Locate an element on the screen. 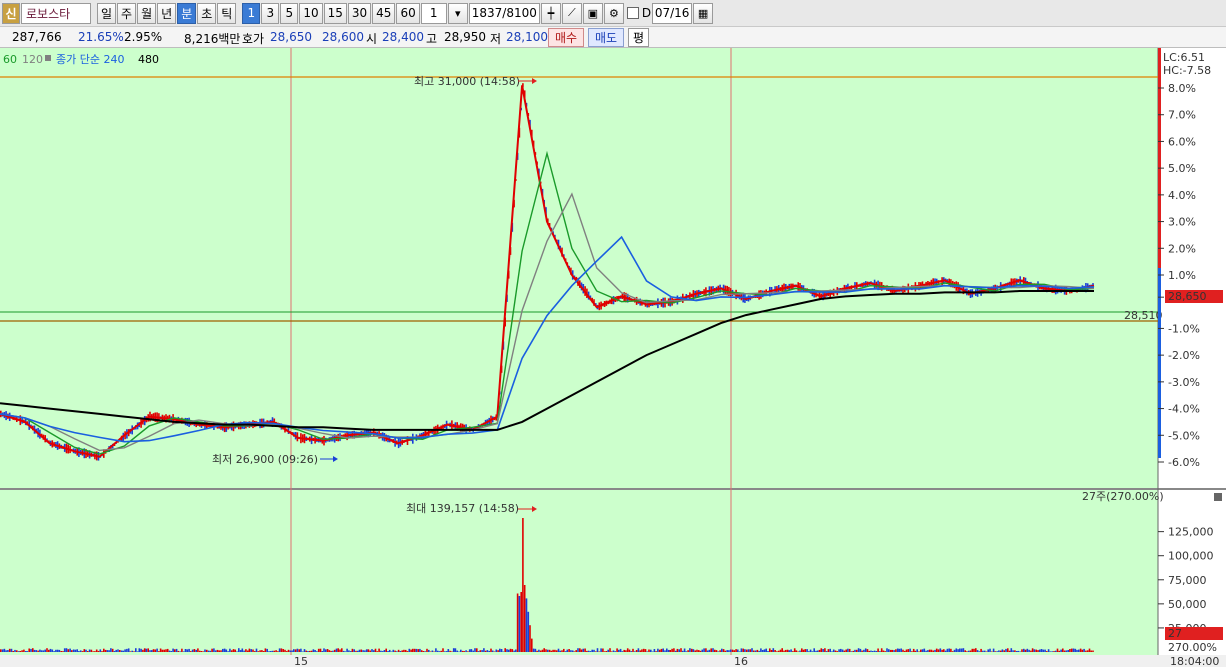 The image size is (1226, 667). interval-60-button: 60 is located at coordinates (408, 13).